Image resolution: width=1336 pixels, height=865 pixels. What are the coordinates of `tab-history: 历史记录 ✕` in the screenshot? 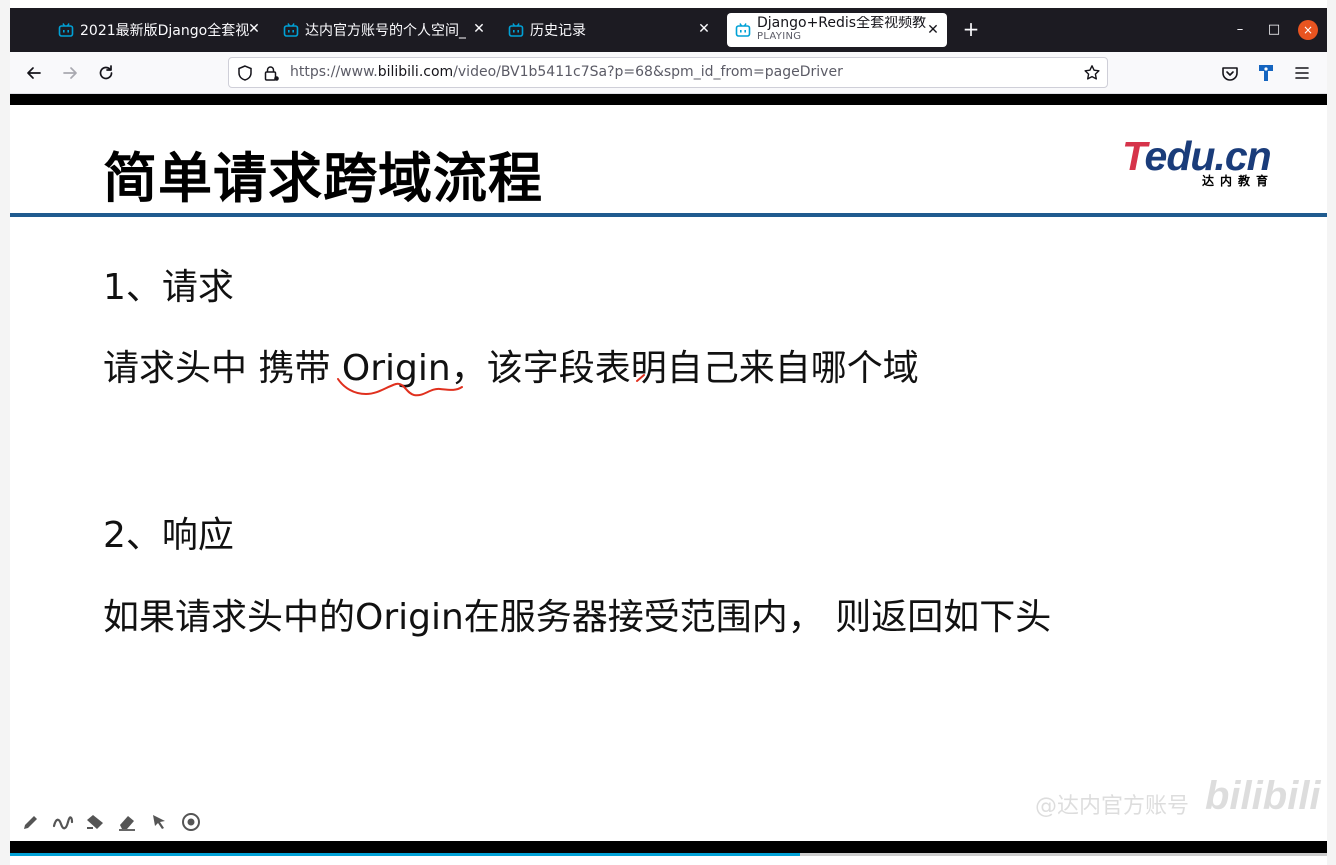 It's located at (613, 30).